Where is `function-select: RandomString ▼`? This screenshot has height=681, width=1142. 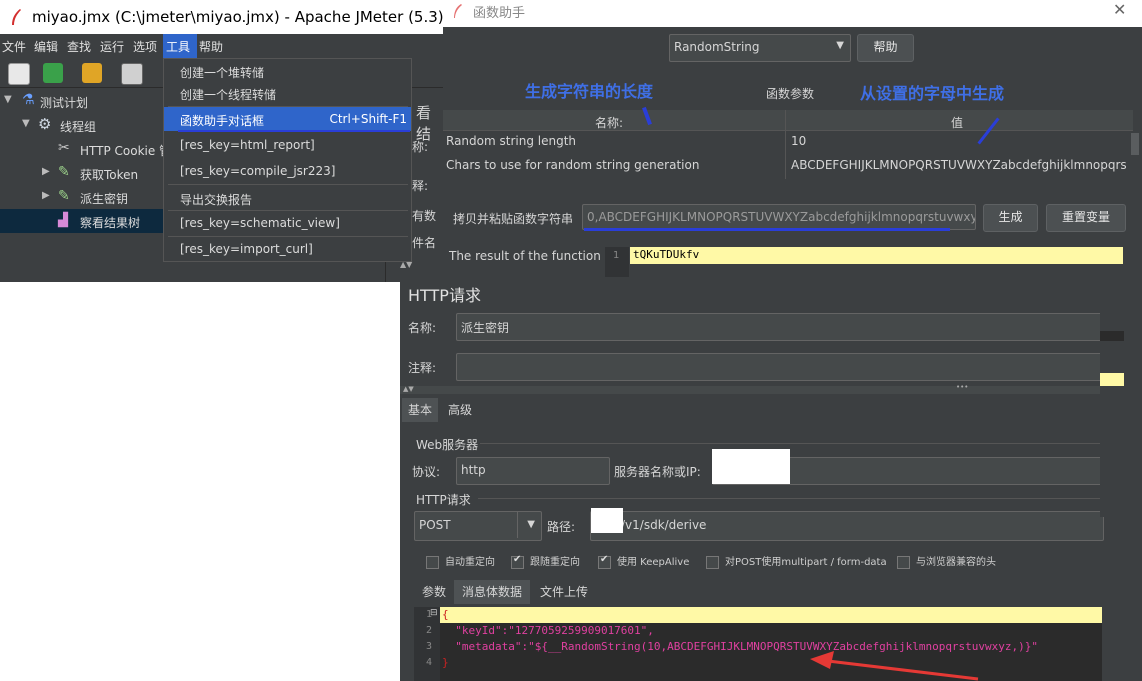
function-select: RandomString ▼ is located at coordinates (760, 48).